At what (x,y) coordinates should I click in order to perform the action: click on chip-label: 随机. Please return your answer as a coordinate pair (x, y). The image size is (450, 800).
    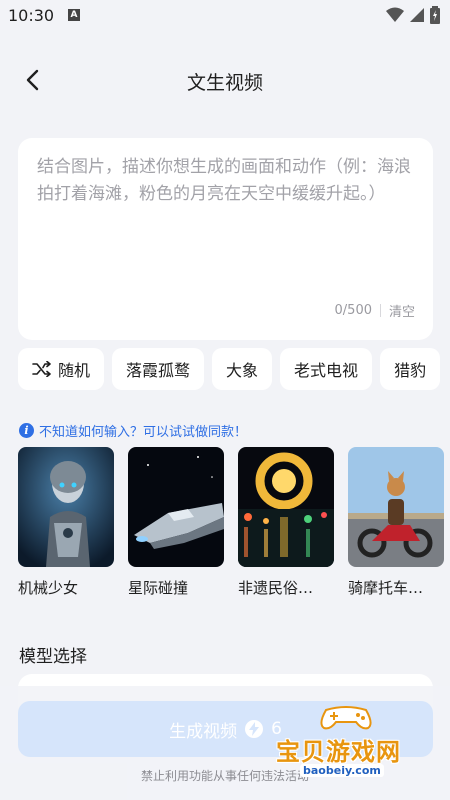
    Looking at the image, I should click on (74, 370).